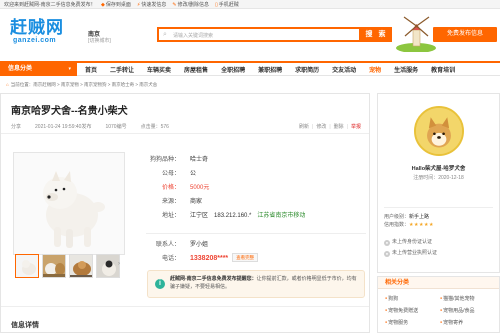  Describe the element at coordinates (159, 69) in the screenshot. I see `nav-item-vehicles: 车辆买卖` at that location.